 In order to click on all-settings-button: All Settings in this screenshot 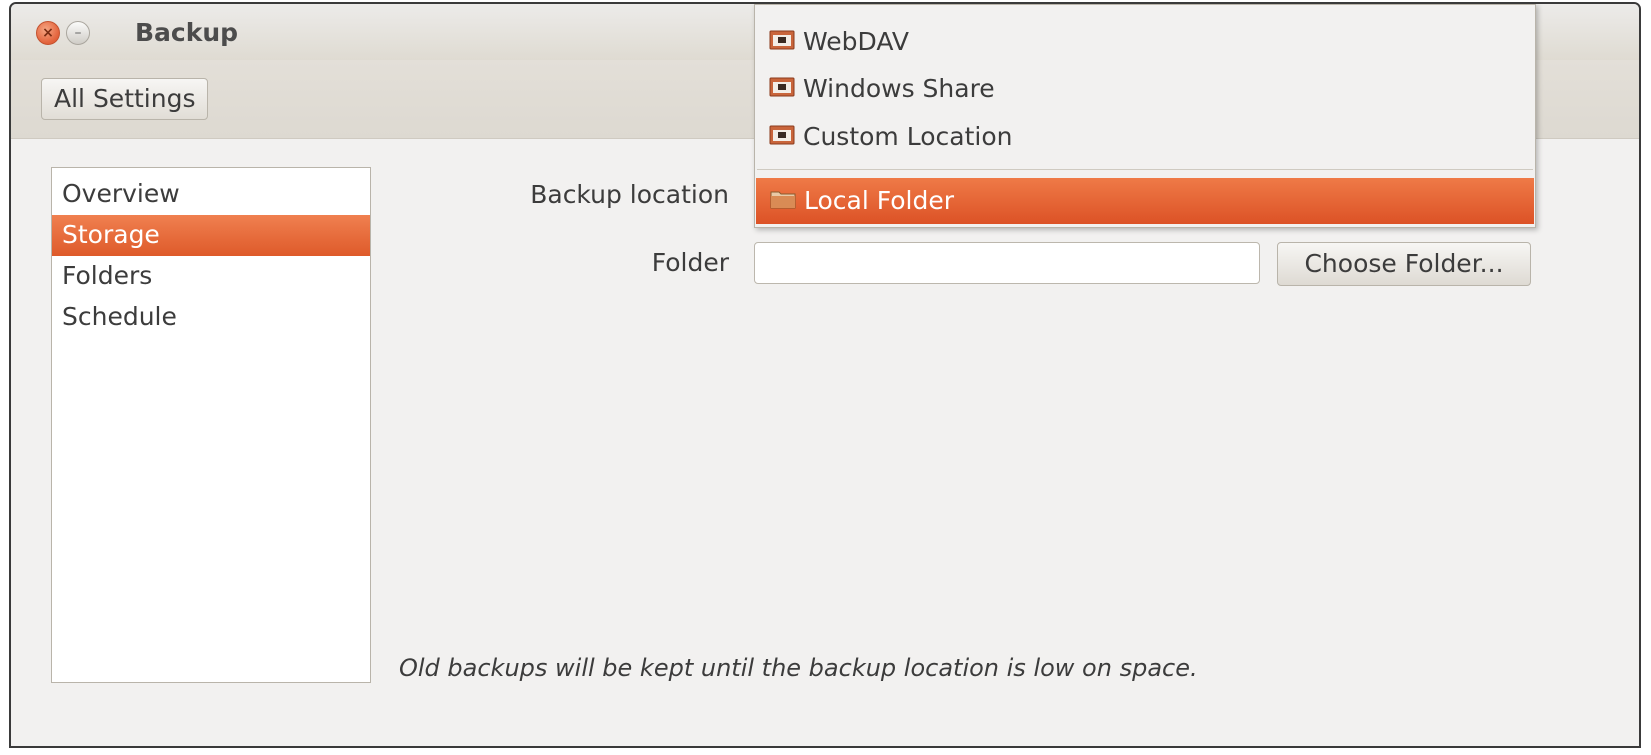, I will do `click(125, 99)`.